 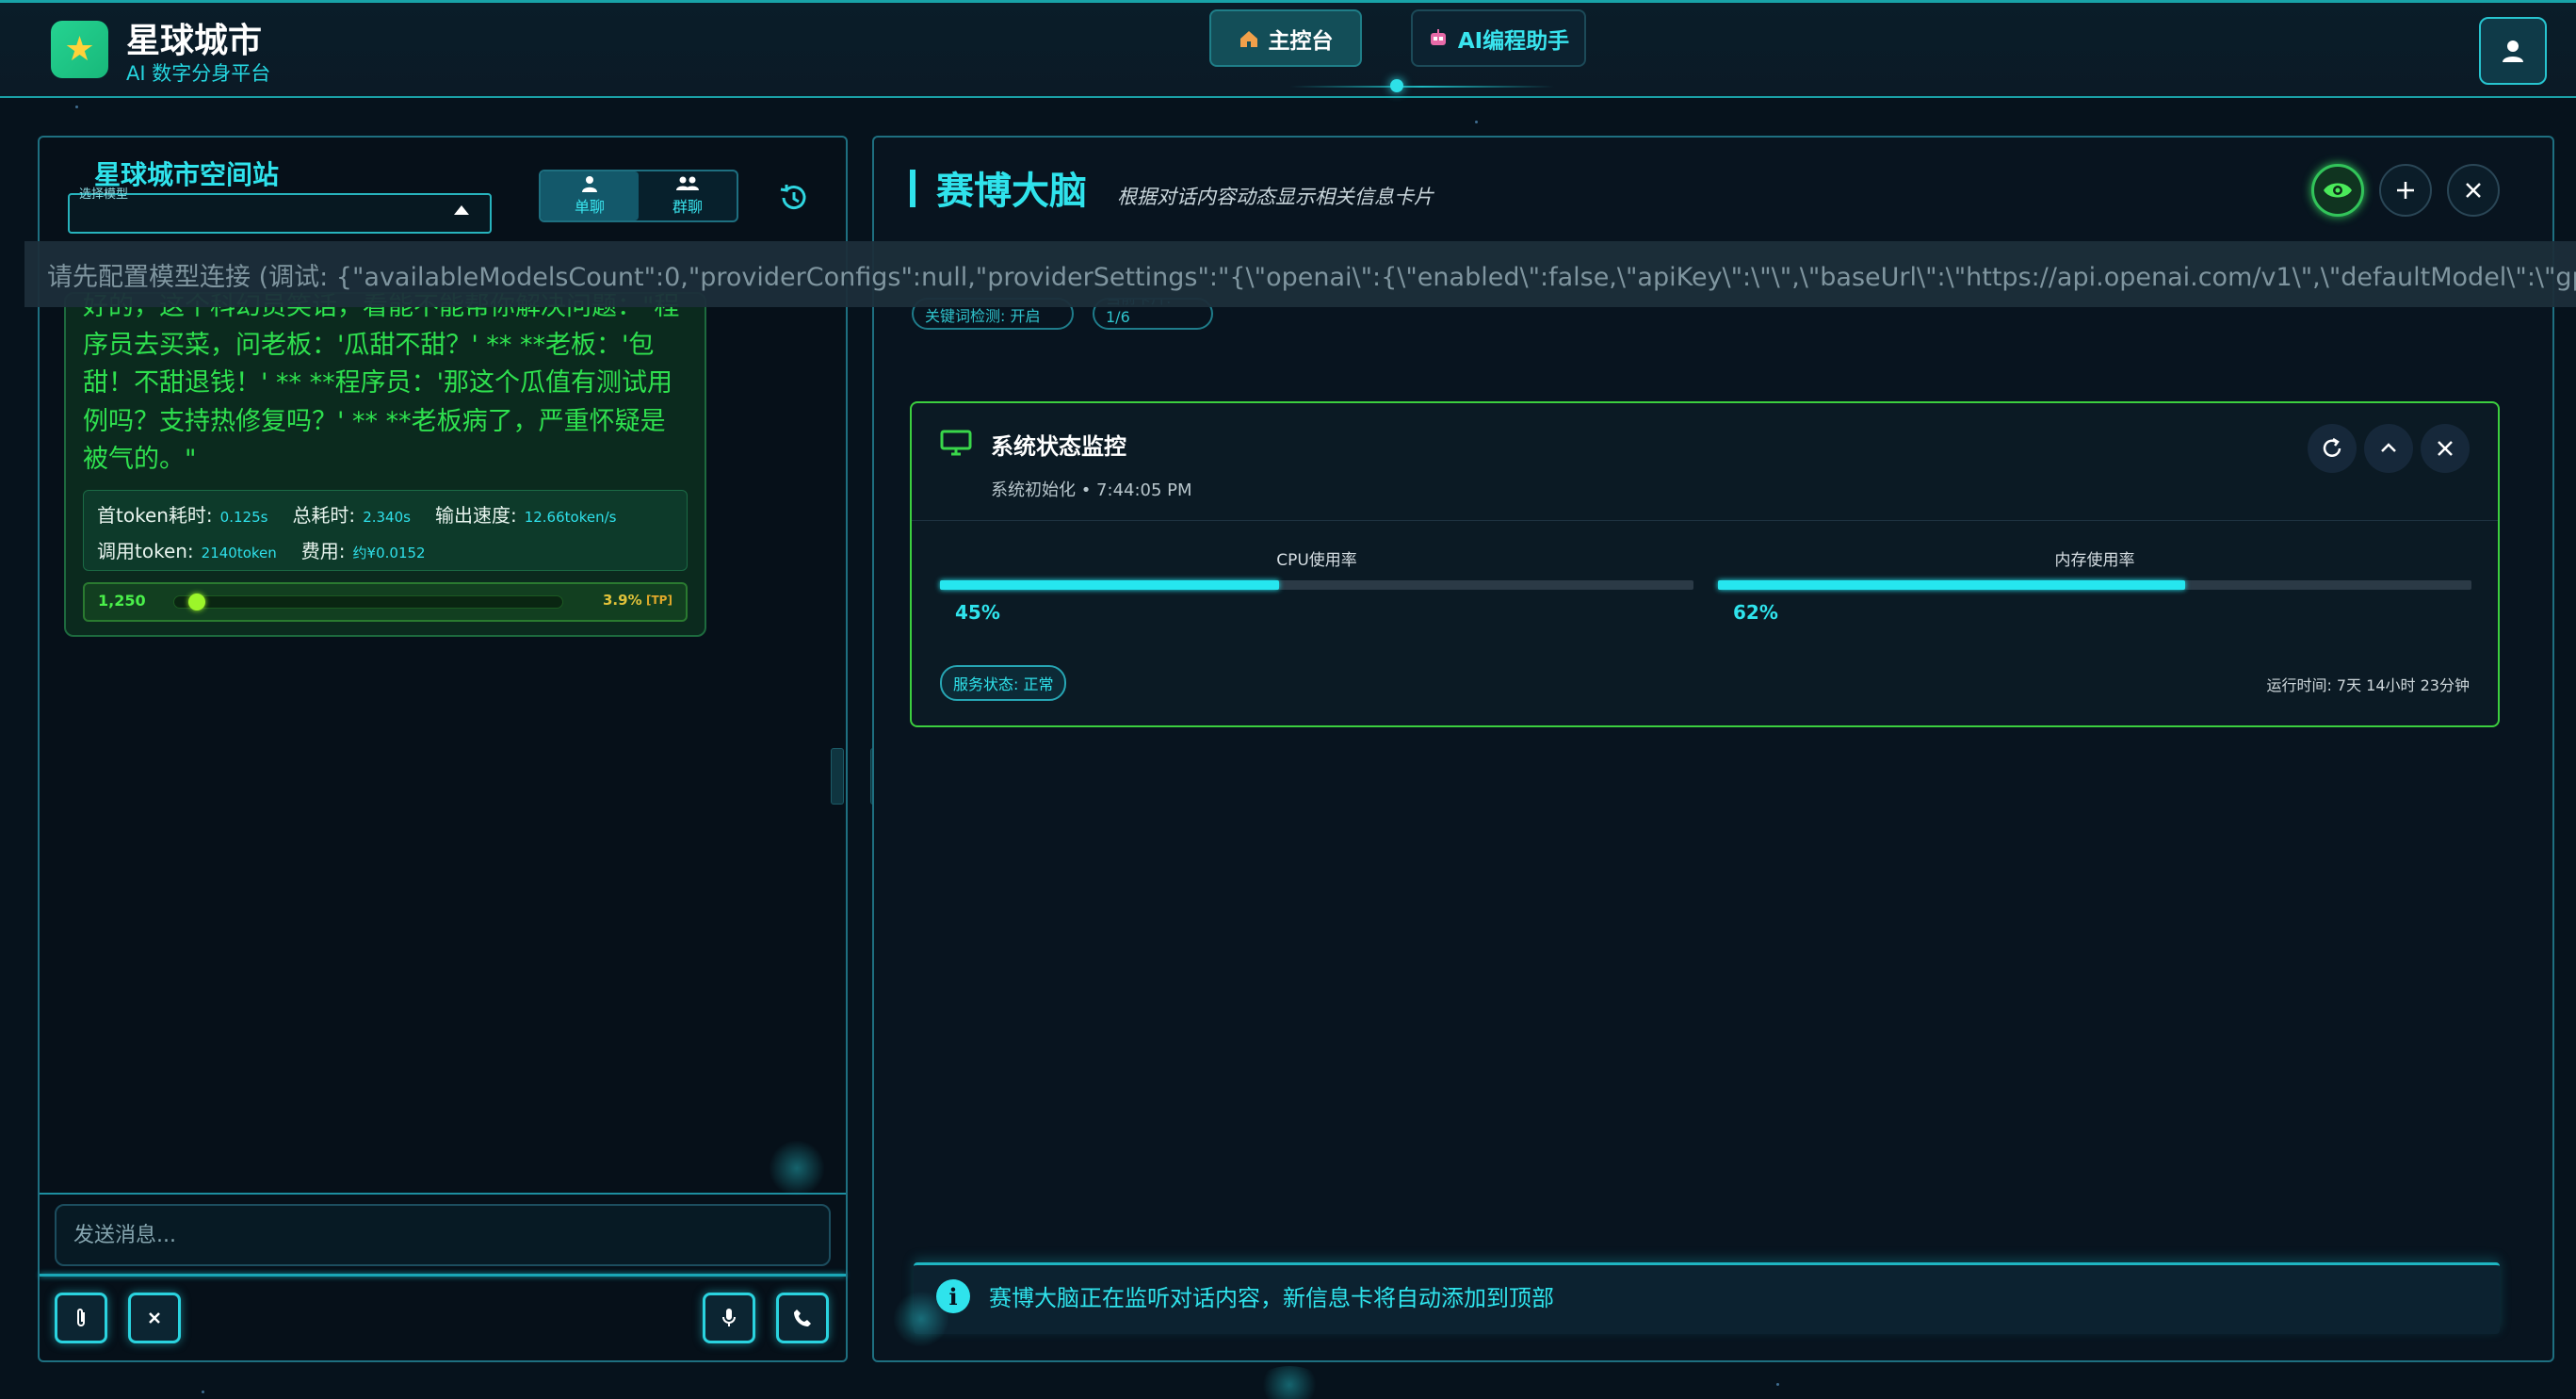 I want to click on mode-single-chat-button: 单聊, so click(x=590, y=195).